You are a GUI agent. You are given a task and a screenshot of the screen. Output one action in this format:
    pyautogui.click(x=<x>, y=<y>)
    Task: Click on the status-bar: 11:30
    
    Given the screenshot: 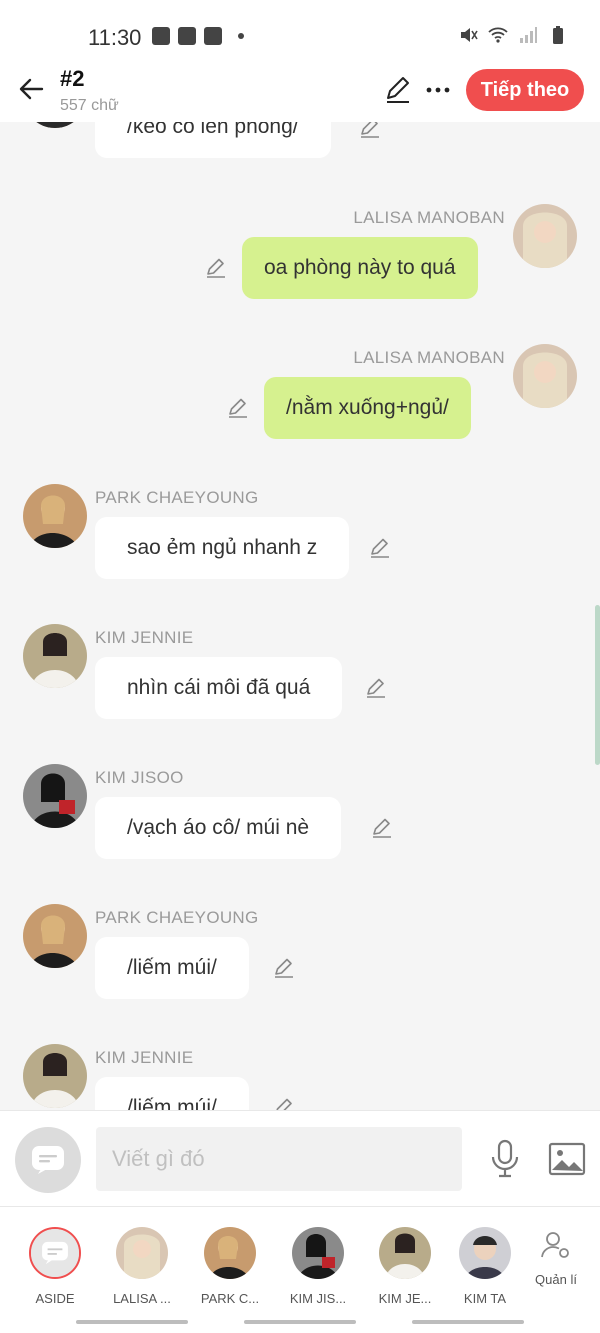 What is the action you would take?
    pyautogui.click(x=300, y=35)
    